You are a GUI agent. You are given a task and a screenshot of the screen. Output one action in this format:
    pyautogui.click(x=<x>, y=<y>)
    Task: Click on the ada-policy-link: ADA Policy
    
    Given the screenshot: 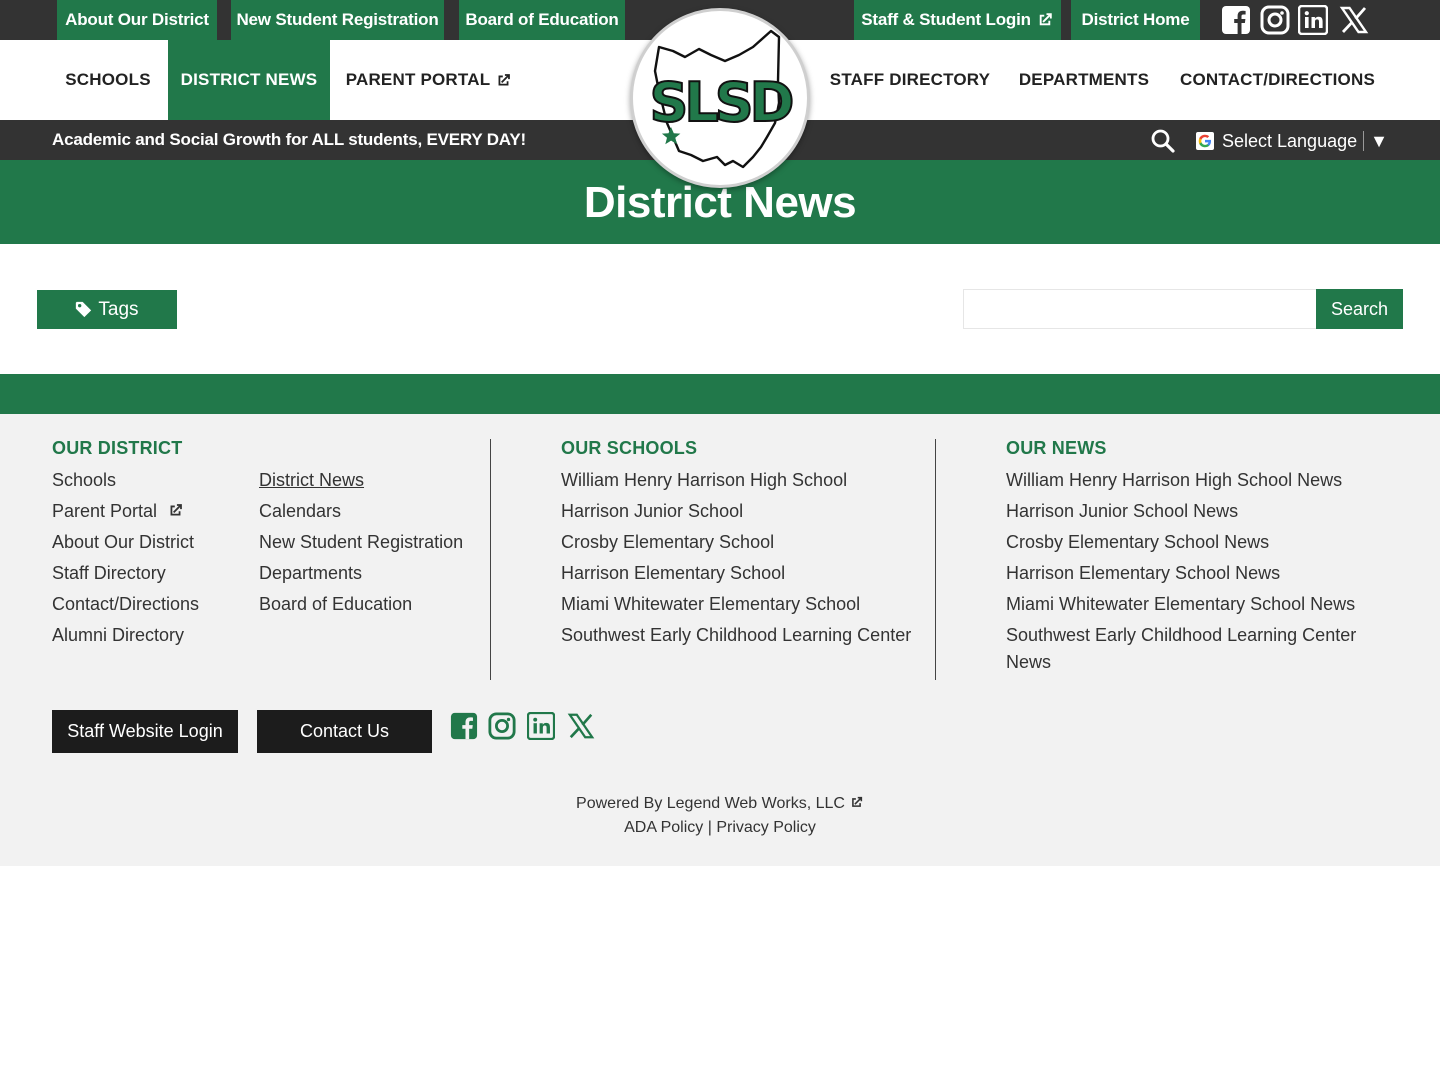 What is the action you would take?
    pyautogui.click(x=663, y=827)
    